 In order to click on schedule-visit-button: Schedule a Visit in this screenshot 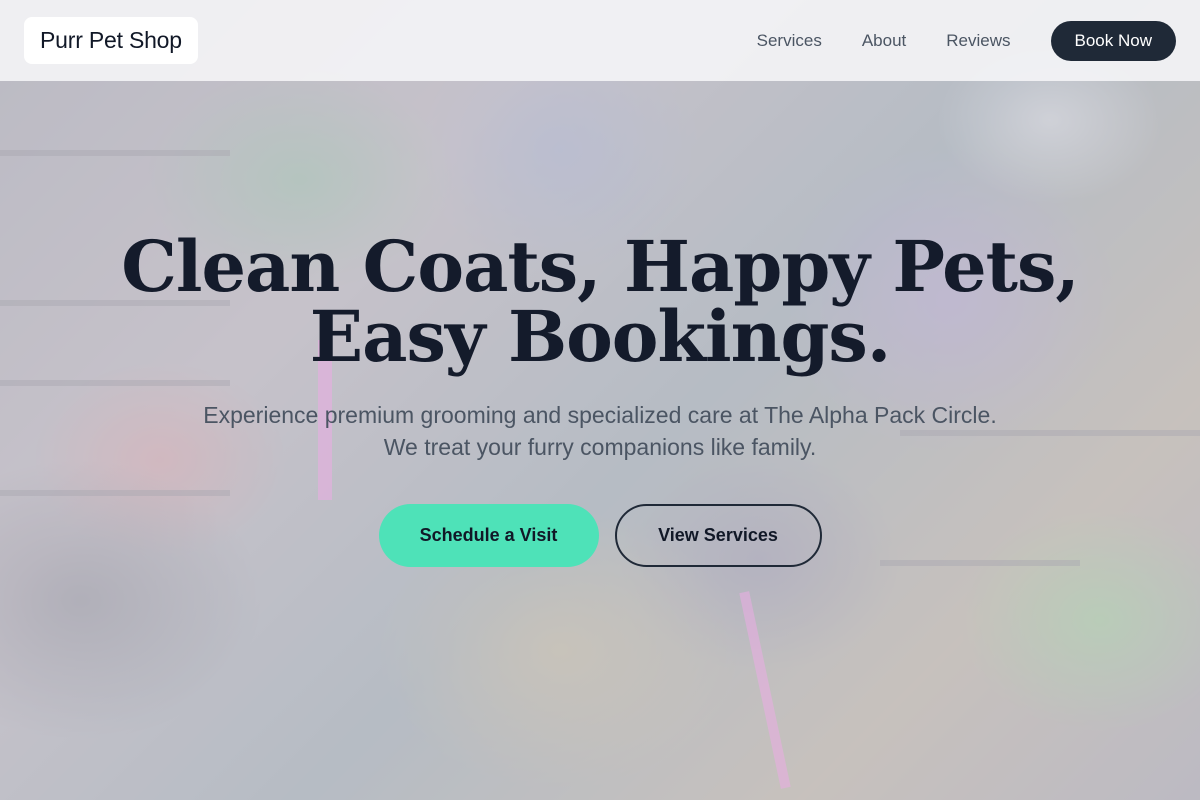, I will do `click(488, 535)`.